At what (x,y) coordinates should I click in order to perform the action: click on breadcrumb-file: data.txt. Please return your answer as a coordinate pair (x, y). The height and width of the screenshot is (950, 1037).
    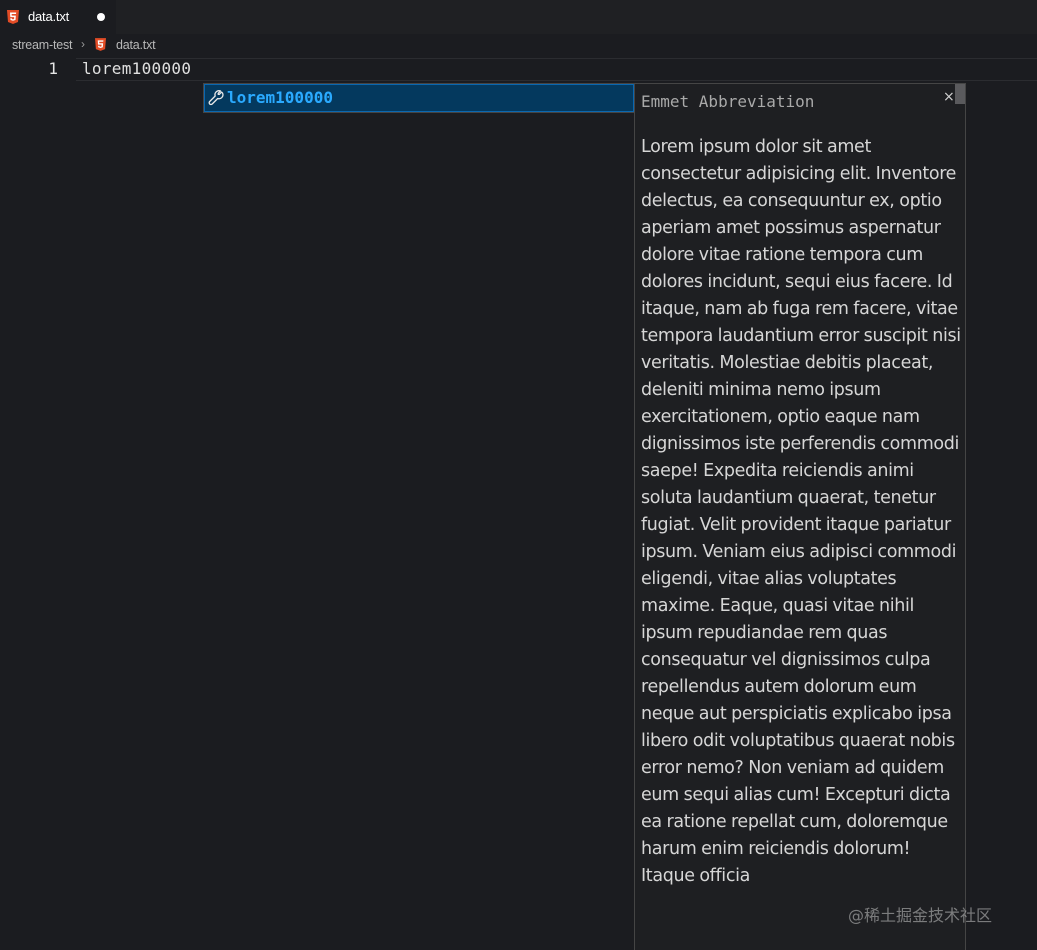
    Looking at the image, I should click on (136, 45).